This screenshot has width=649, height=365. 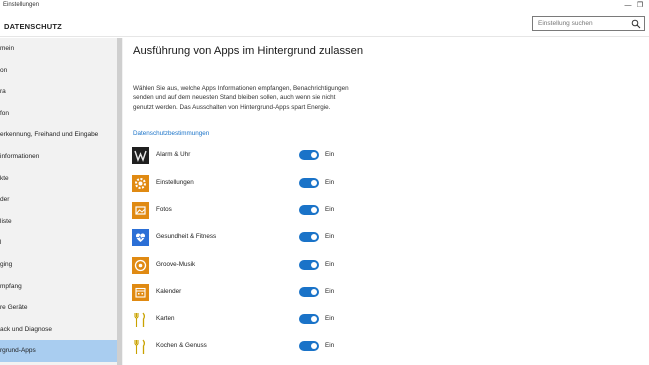 I want to click on music-disc-icon, so click(x=140, y=265).